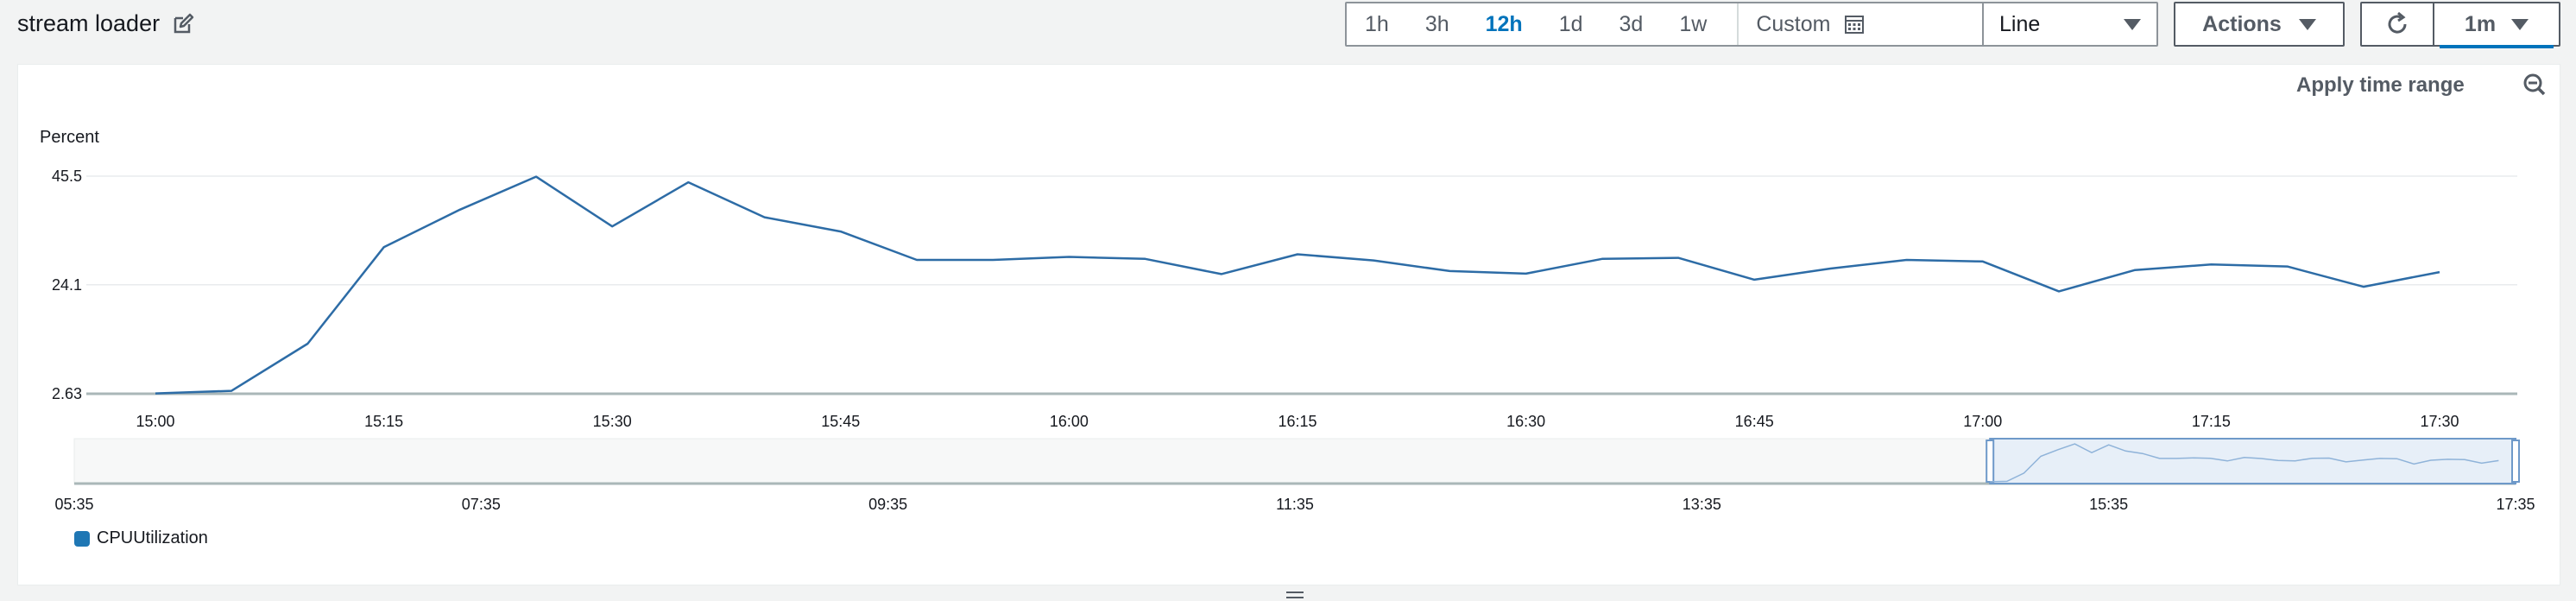 This screenshot has height=601, width=2576. Describe the element at coordinates (67, 394) in the screenshot. I see `y-tick-label: 2.63` at that location.